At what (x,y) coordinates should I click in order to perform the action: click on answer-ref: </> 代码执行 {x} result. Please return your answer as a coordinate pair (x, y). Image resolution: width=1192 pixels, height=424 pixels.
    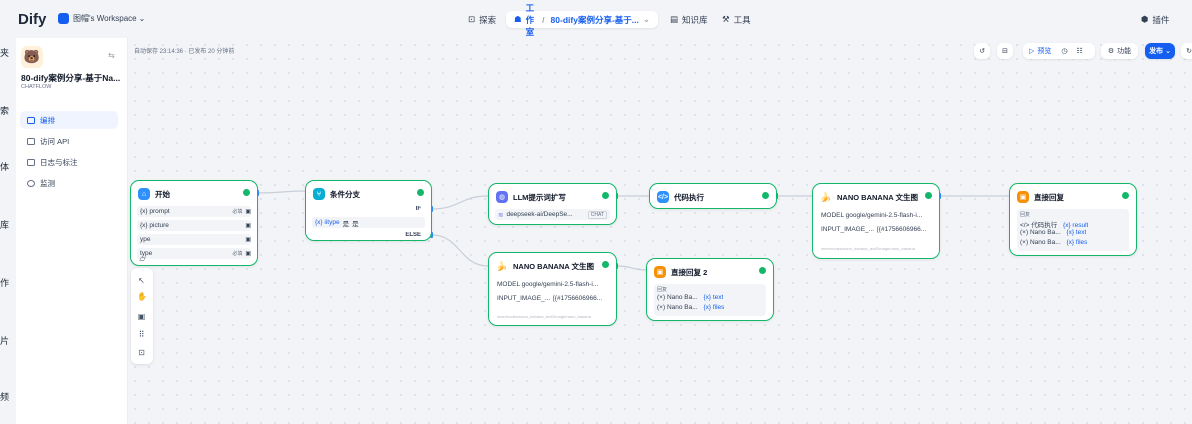
    Looking at the image, I should click on (1054, 224).